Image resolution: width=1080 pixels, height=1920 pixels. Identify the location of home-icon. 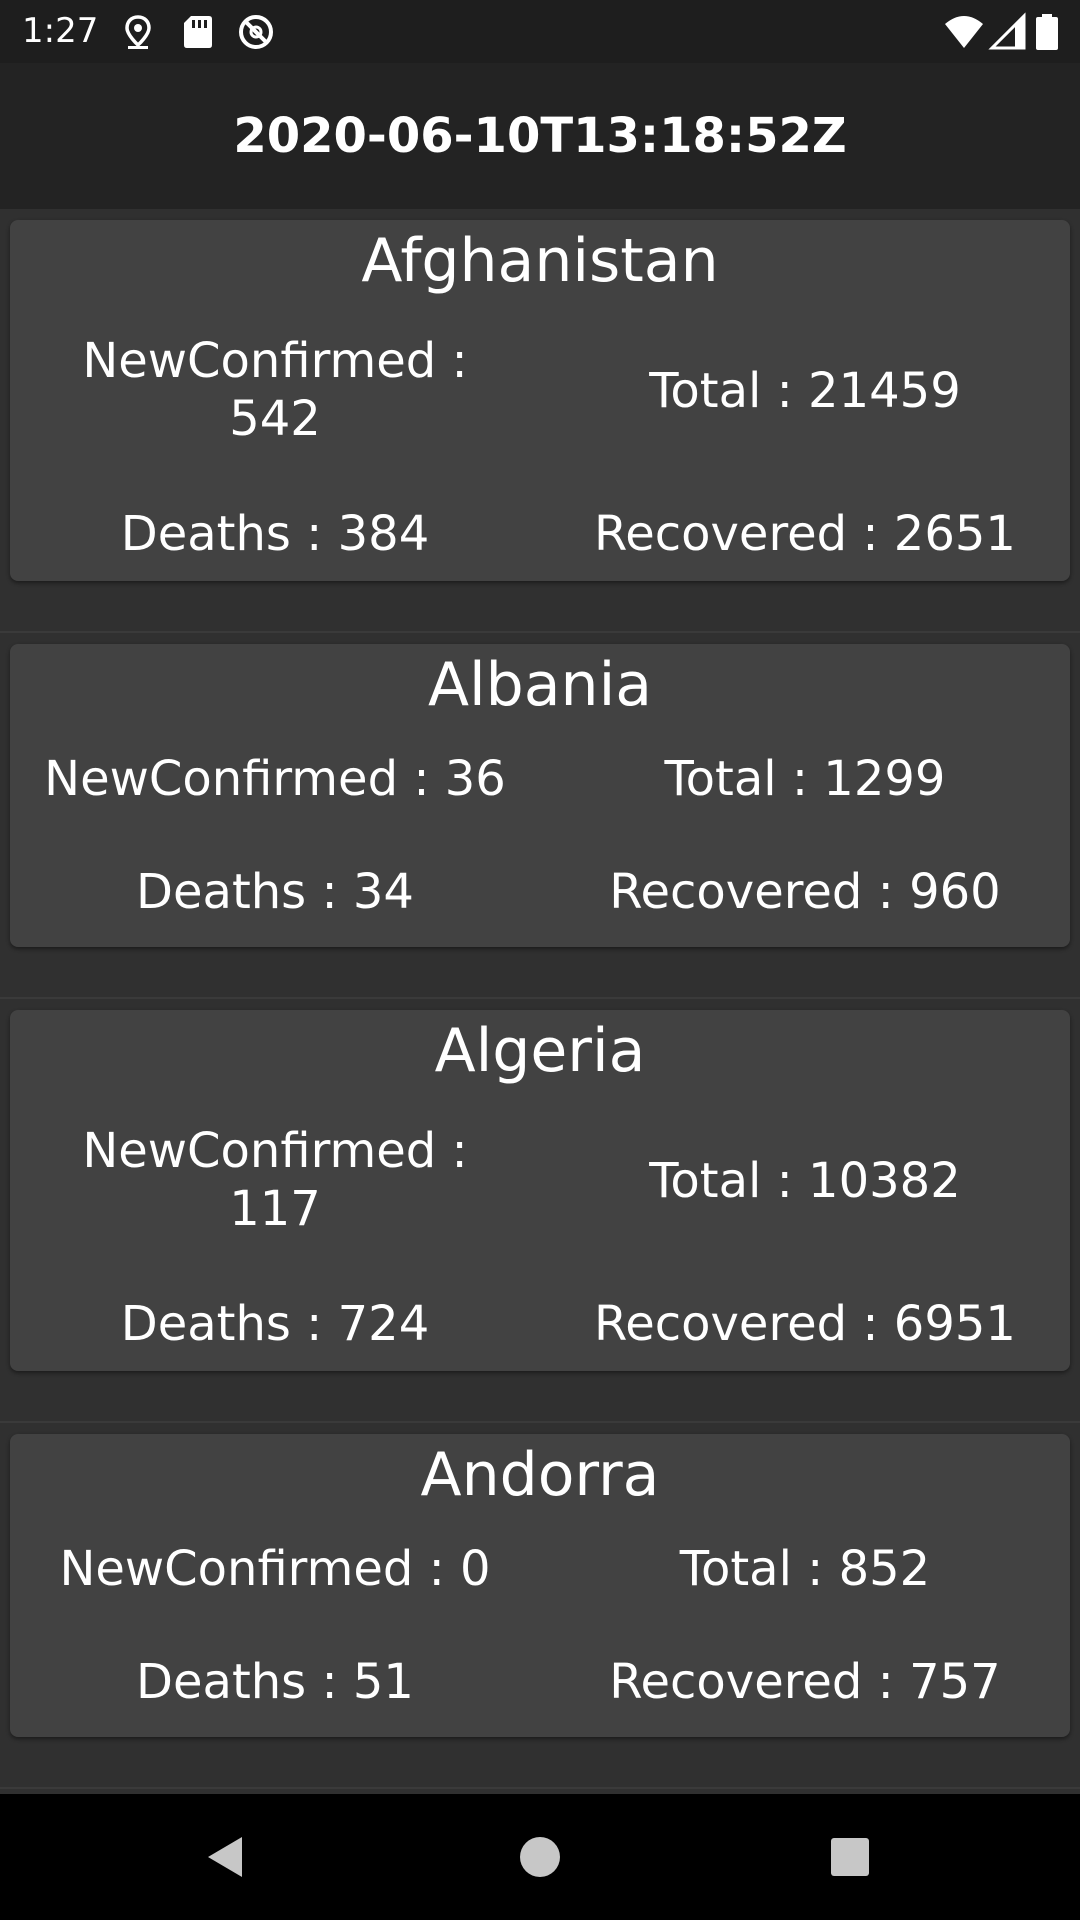
(540, 1857).